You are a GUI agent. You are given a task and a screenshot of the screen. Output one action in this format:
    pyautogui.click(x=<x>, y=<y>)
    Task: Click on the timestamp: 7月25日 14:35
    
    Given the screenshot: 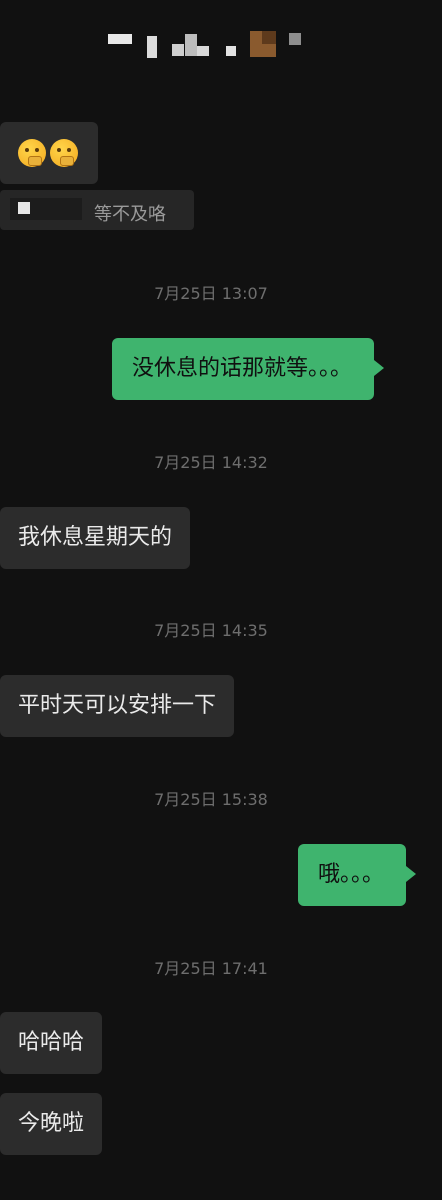 What is the action you would take?
    pyautogui.click(x=211, y=630)
    